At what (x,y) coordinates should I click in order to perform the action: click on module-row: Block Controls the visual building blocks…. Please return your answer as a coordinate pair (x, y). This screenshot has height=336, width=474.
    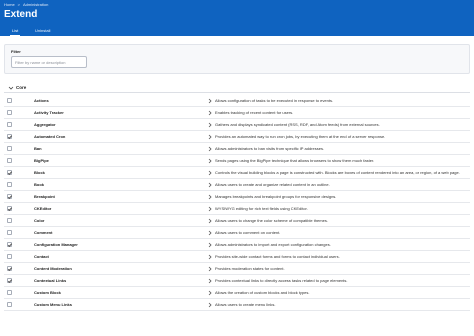
    Looking at the image, I should click on (237, 173).